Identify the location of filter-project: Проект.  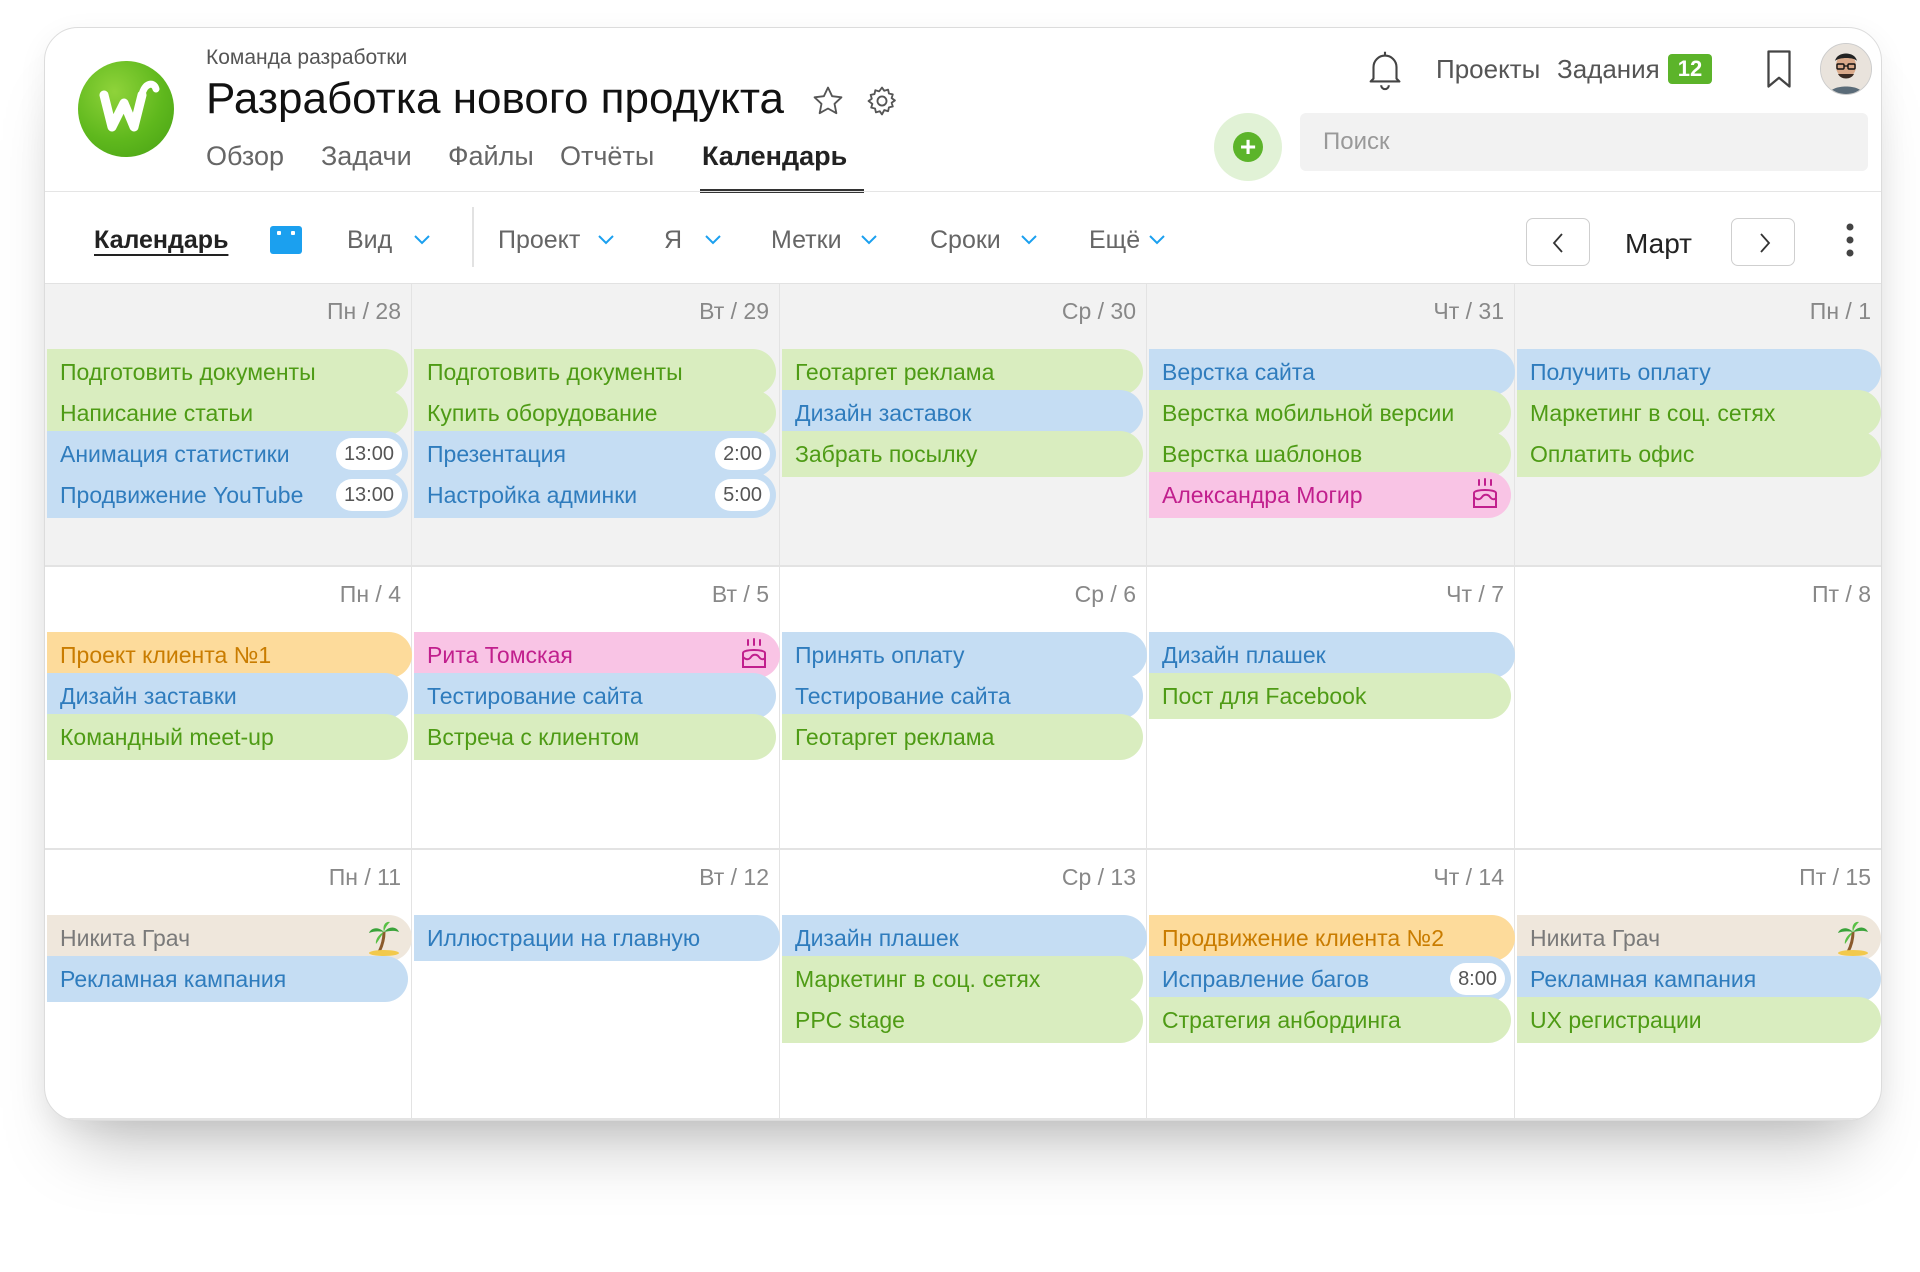
(539, 240).